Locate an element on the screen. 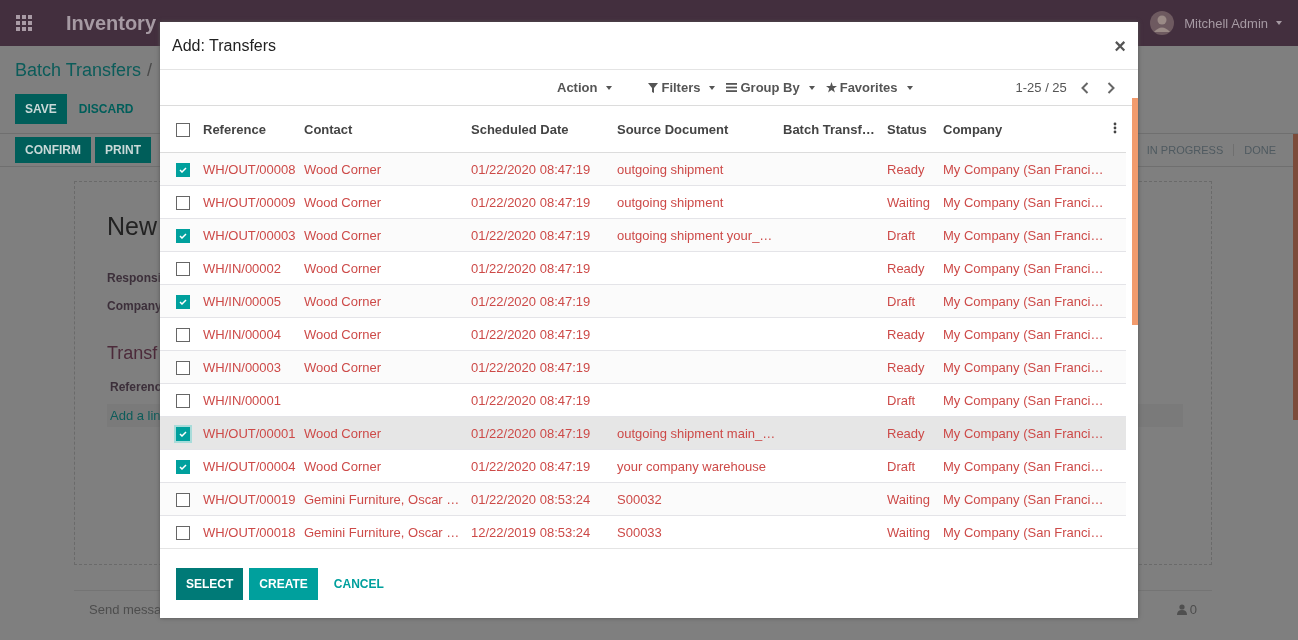  column-header: Reference is located at coordinates (234, 129).